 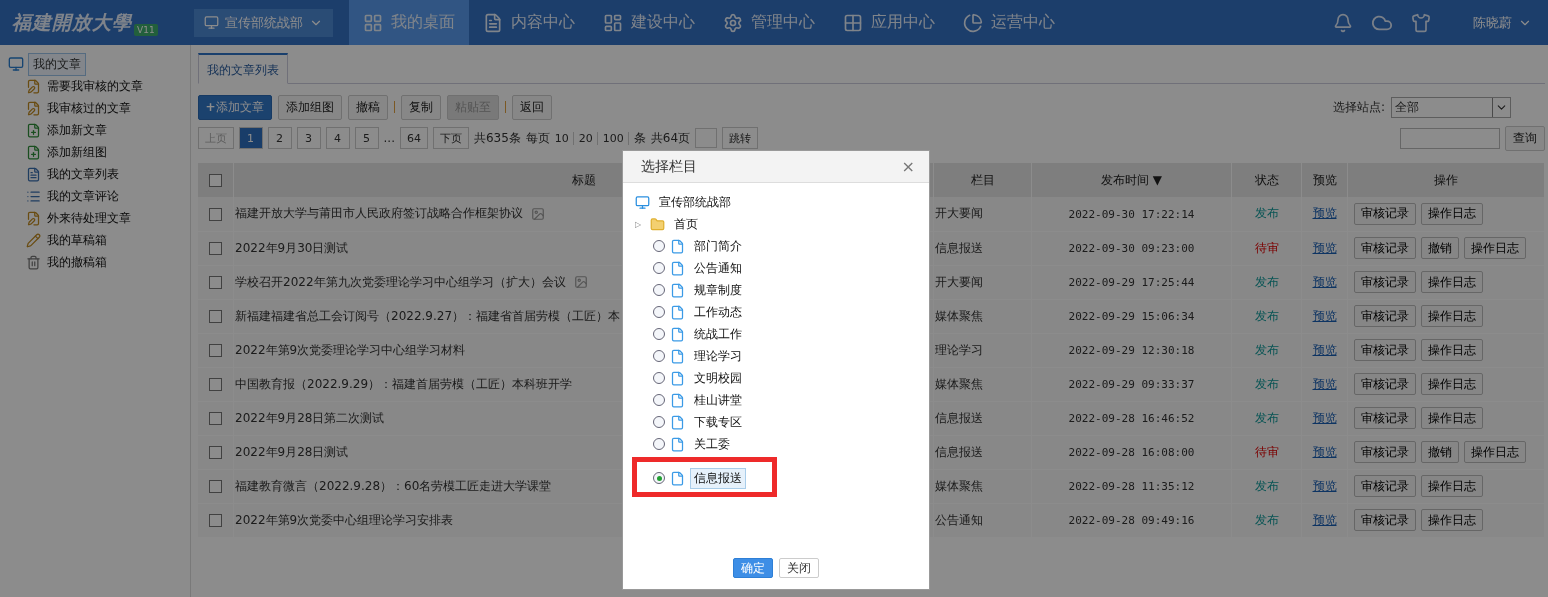 I want to click on toolbar-button: 添加组图, so click(x=309, y=107).